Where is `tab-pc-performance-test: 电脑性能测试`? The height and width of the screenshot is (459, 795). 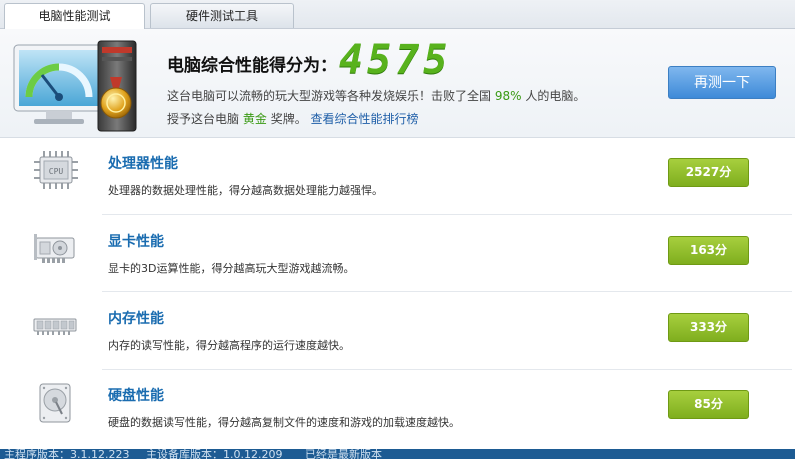
tab-pc-performance-test: 电脑性能测试 is located at coordinates (74, 16).